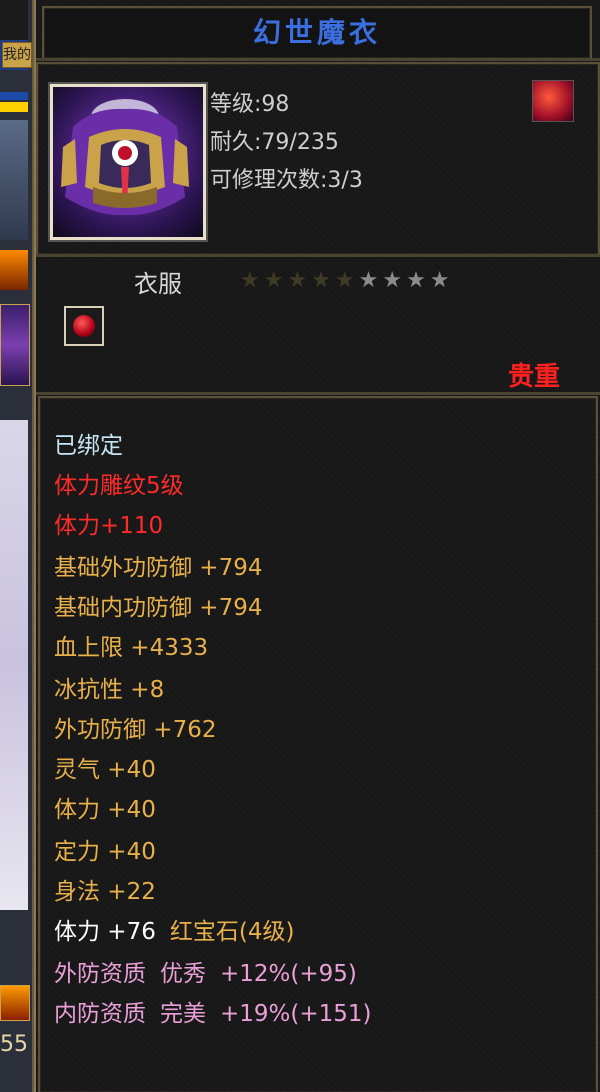 The image size is (600, 1092). What do you see at coordinates (14, 1044) in the screenshot?
I see `background-number: 55` at bounding box center [14, 1044].